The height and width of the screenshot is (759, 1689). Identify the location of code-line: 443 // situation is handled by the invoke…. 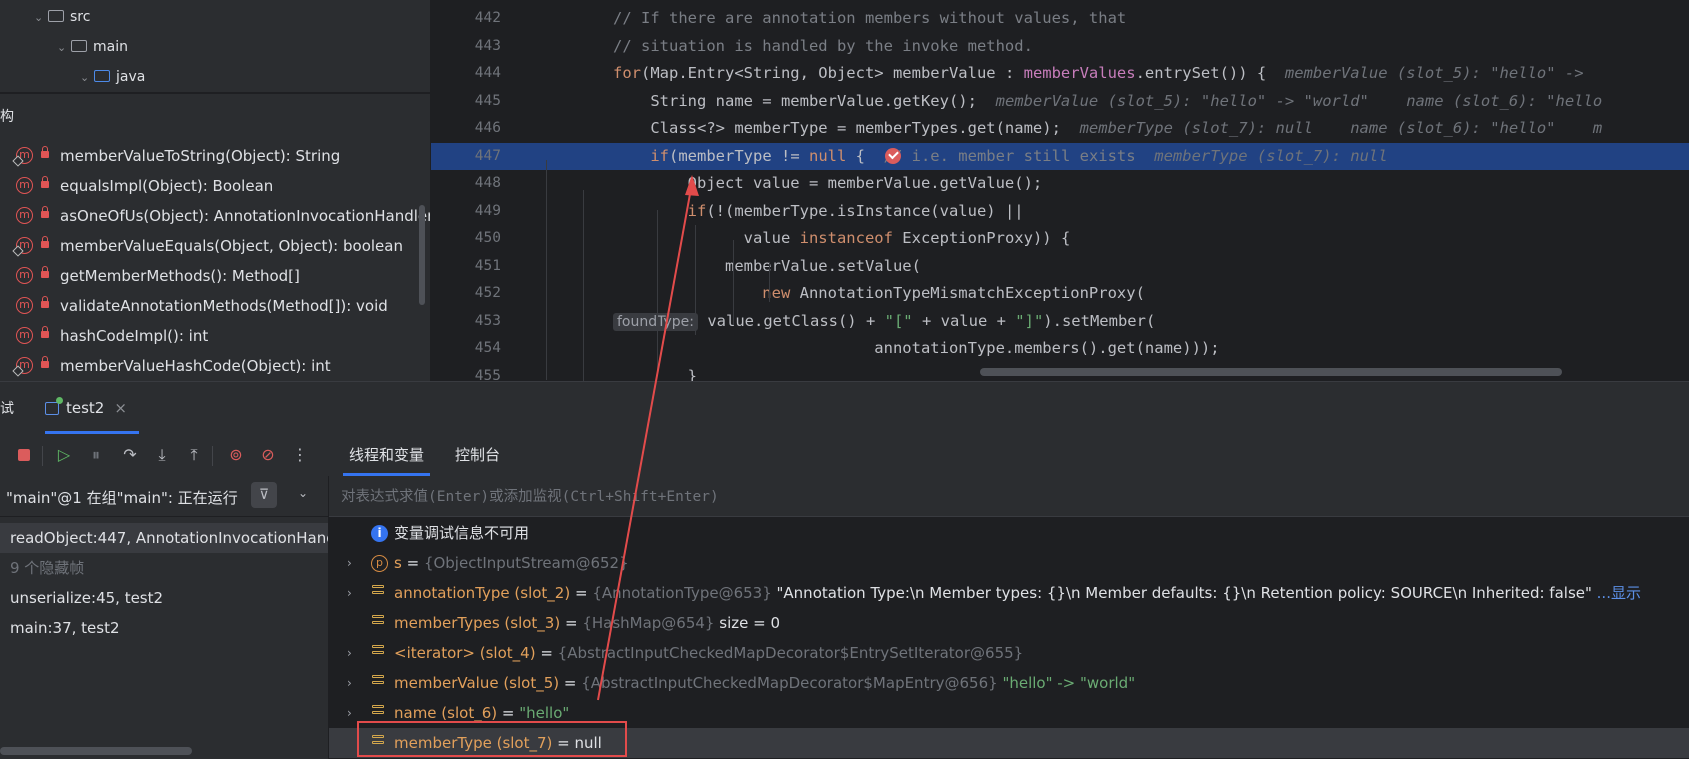
(1060, 46).